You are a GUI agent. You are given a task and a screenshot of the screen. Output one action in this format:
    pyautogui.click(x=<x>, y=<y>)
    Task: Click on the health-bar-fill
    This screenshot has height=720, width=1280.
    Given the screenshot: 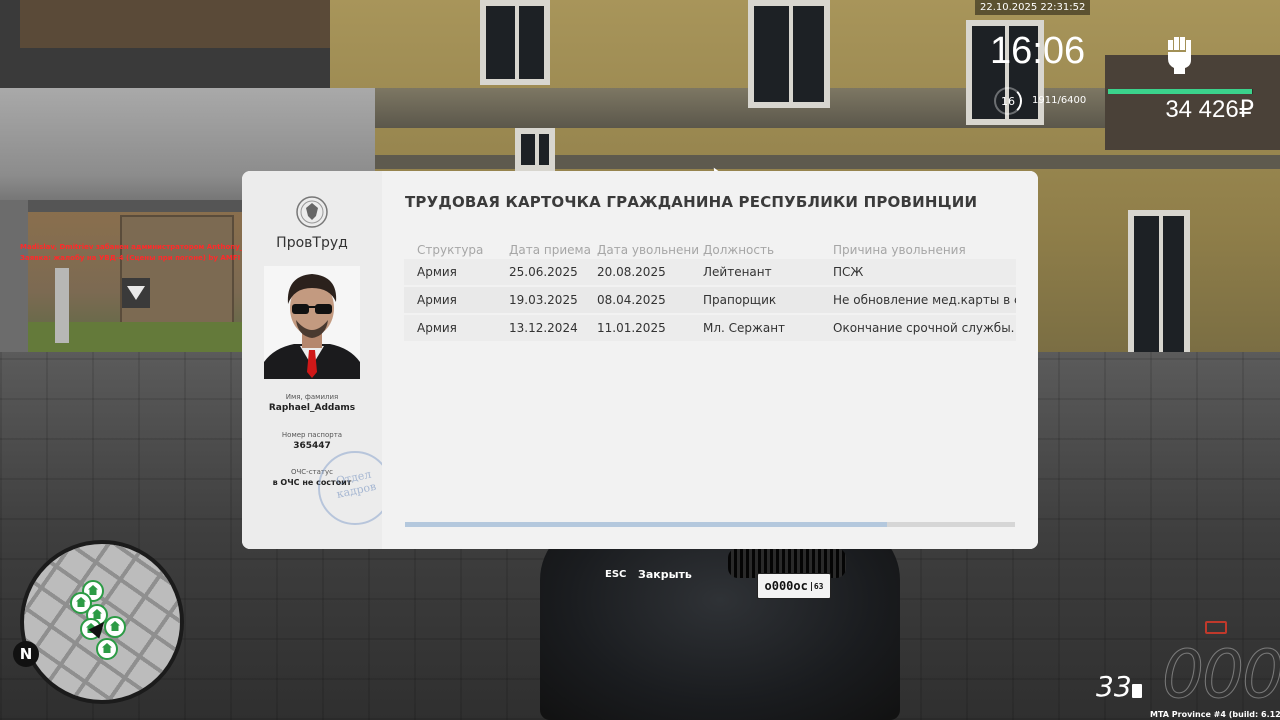 What is the action you would take?
    pyautogui.click(x=1180, y=91)
    